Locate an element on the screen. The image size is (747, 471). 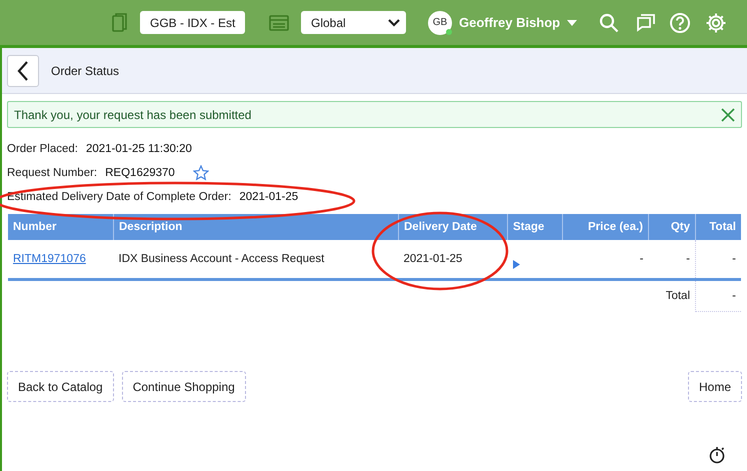
total-label: Total is located at coordinates (352, 296).